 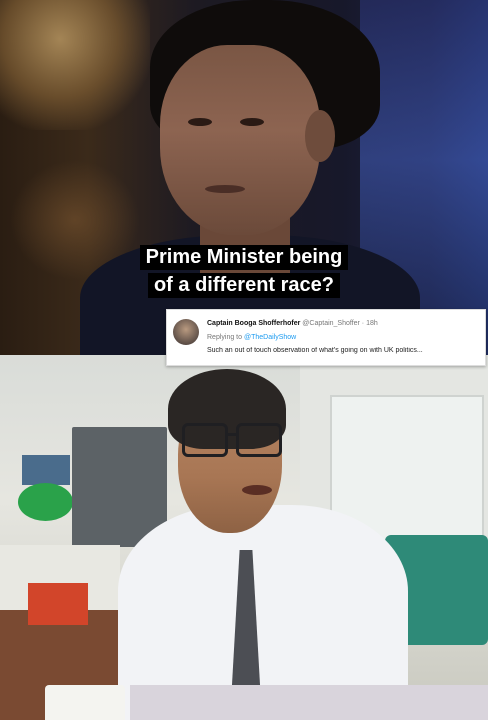 I want to click on glasses-icon, so click(x=237, y=440).